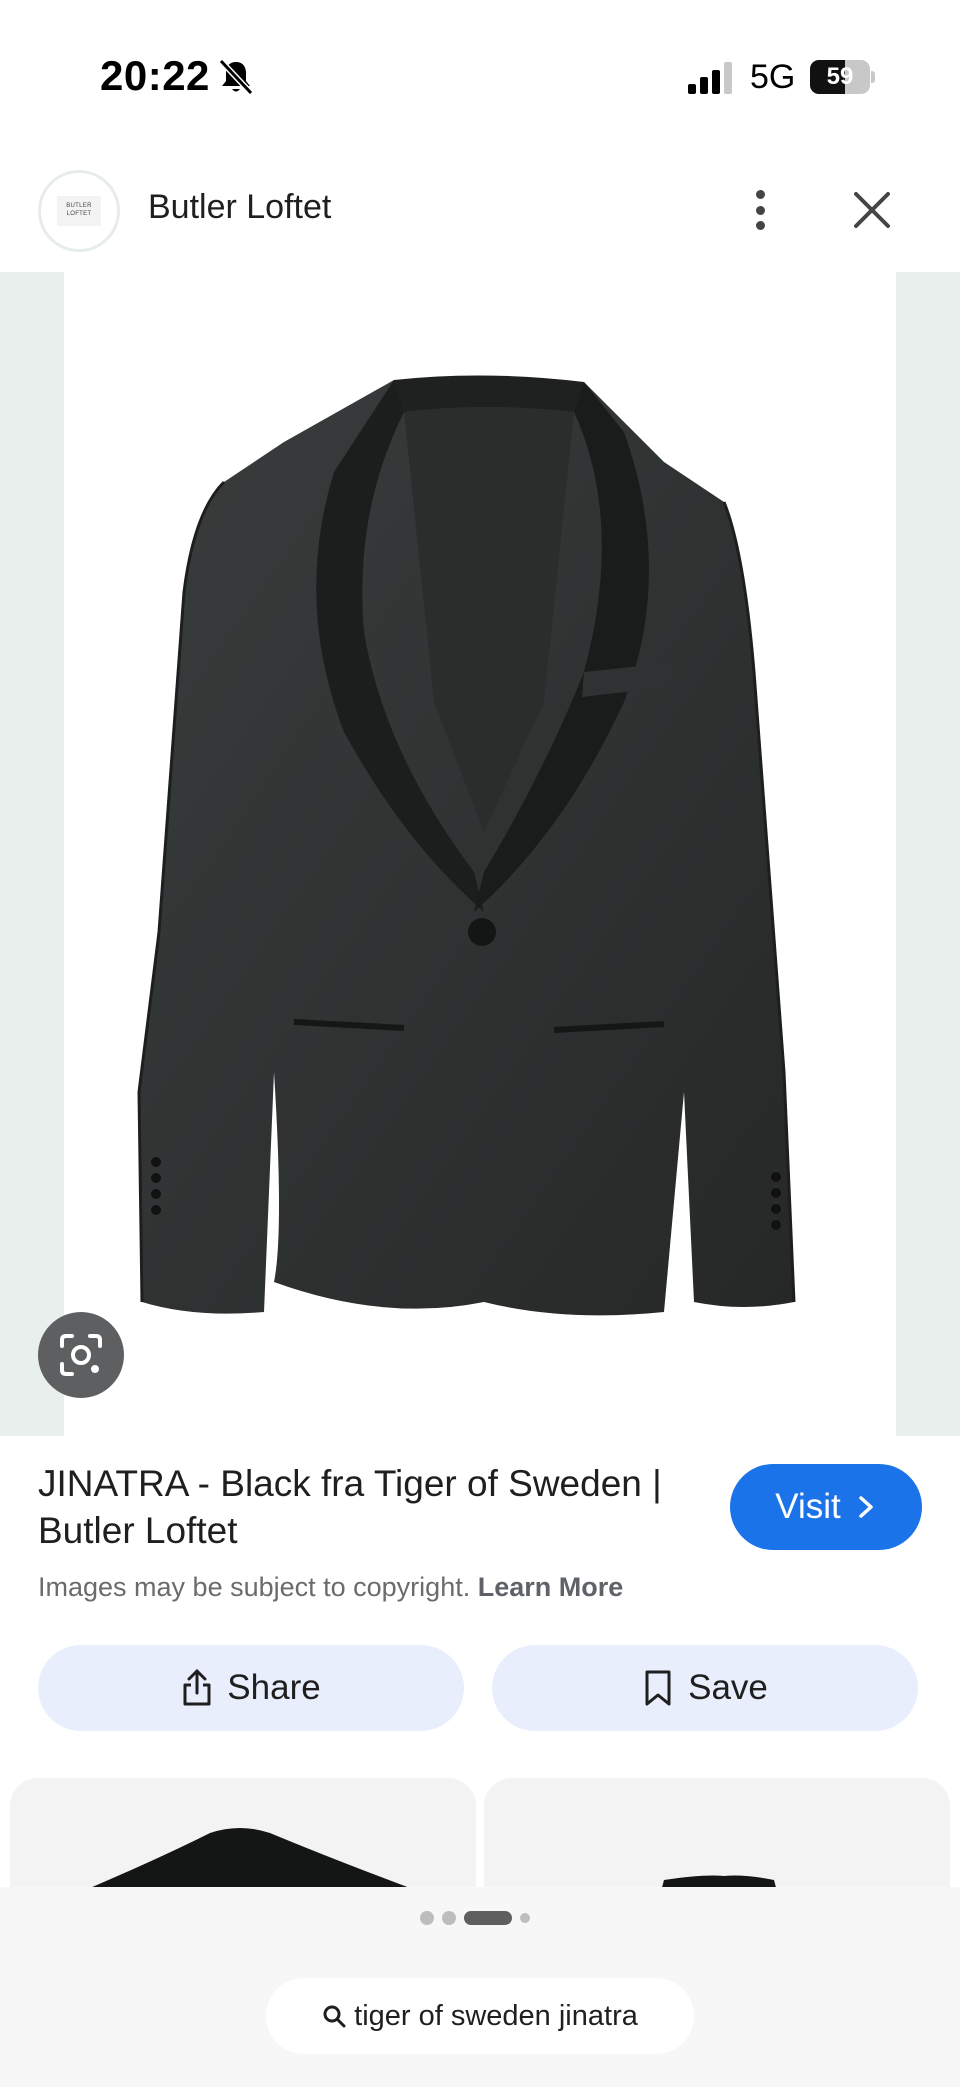  What do you see at coordinates (480, 1833) in the screenshot?
I see `related-images` at bounding box center [480, 1833].